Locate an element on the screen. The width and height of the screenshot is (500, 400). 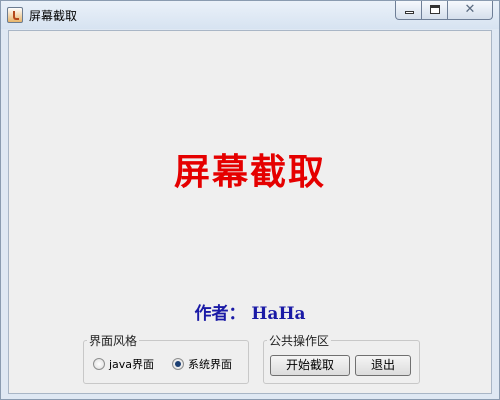
window-controls: ✕ is located at coordinates (444, 11).